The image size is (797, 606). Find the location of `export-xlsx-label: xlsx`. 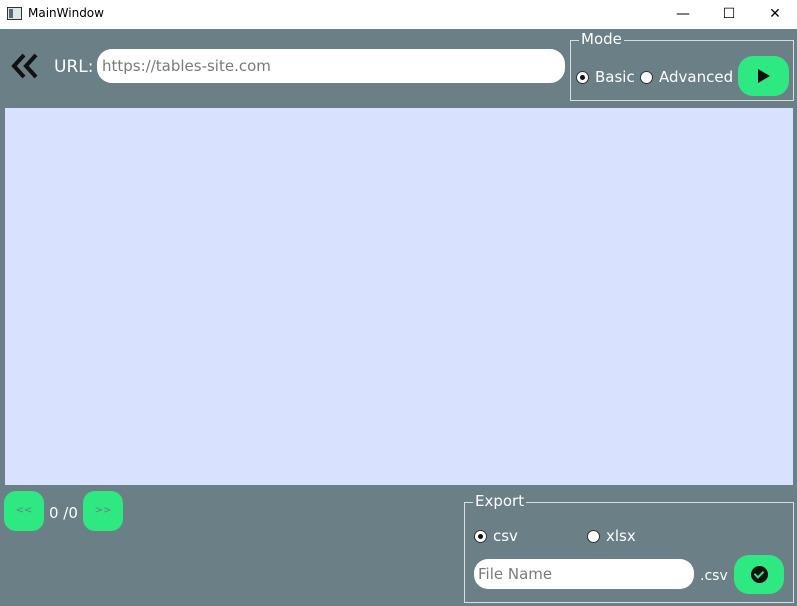

export-xlsx-label: xlsx is located at coordinates (621, 536).